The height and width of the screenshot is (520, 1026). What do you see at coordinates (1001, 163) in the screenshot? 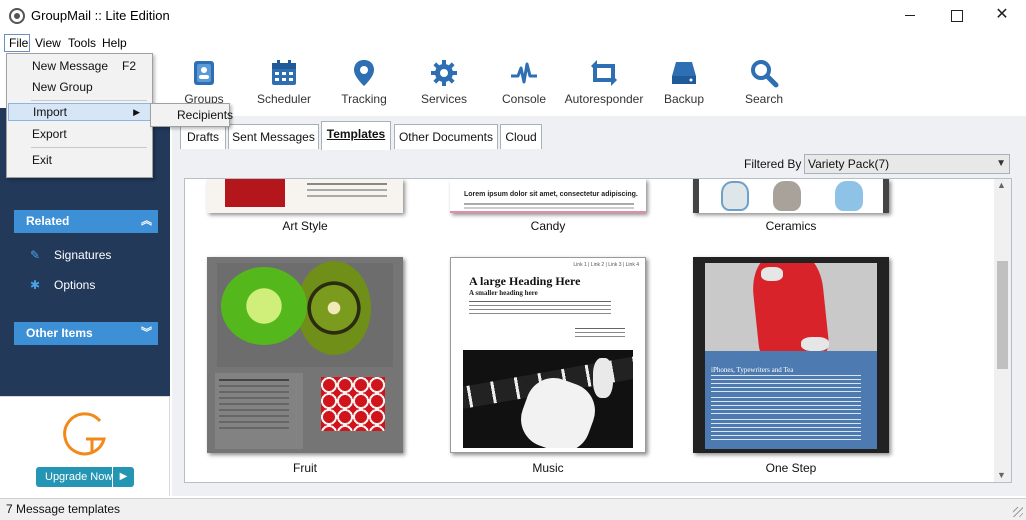
I see `chevron-down-icon: ▼` at bounding box center [1001, 163].